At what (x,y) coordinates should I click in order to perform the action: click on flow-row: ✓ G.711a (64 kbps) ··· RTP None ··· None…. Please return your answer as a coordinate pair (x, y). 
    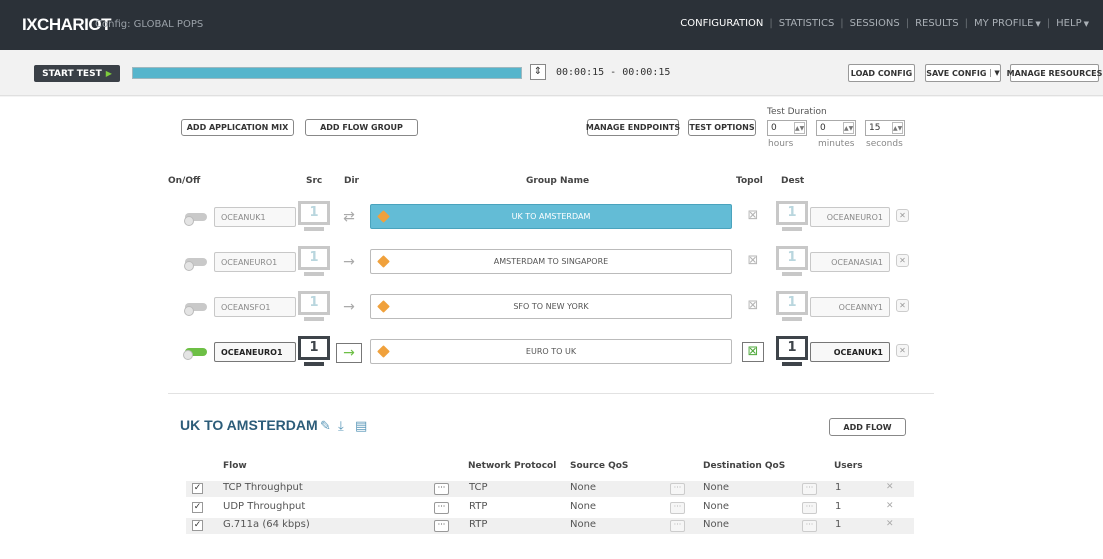
    Looking at the image, I should click on (550, 526).